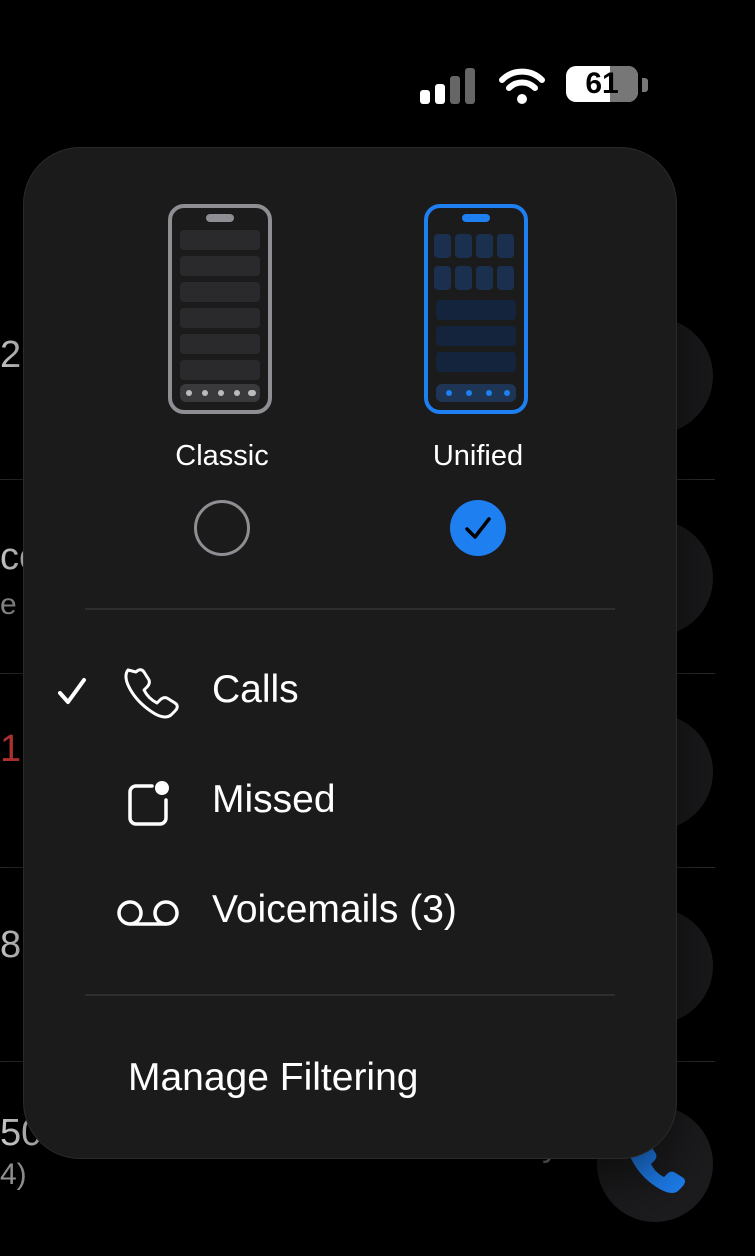 The width and height of the screenshot is (755, 1256). I want to click on manage-filtering-button: Manage Filtering, so click(273, 1078).